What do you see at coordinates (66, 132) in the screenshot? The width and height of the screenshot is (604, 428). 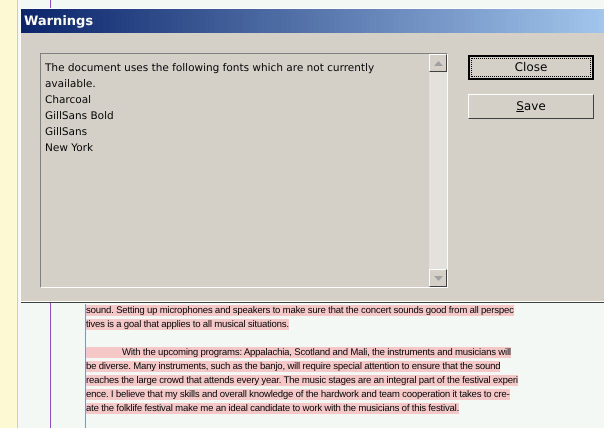 I see `message-line: GillSans` at bounding box center [66, 132].